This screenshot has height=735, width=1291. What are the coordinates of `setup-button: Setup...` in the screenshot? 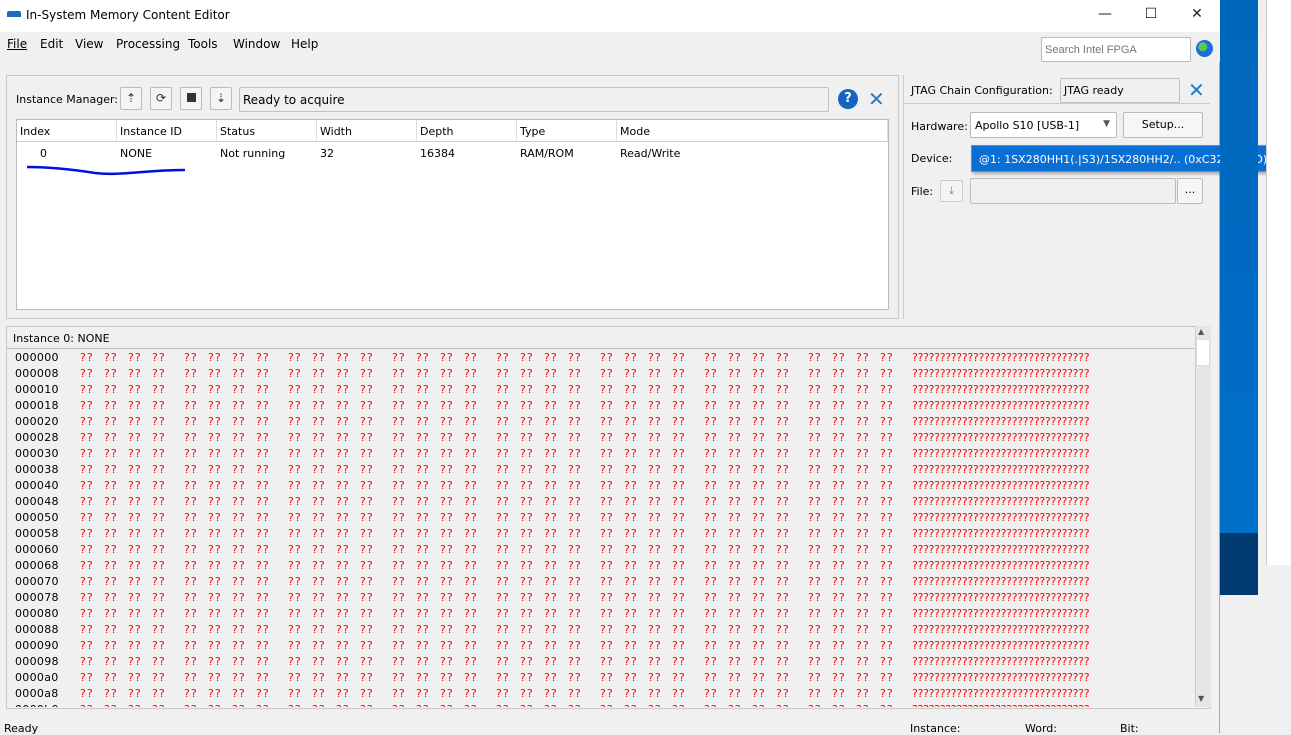 It's located at (1163, 125).